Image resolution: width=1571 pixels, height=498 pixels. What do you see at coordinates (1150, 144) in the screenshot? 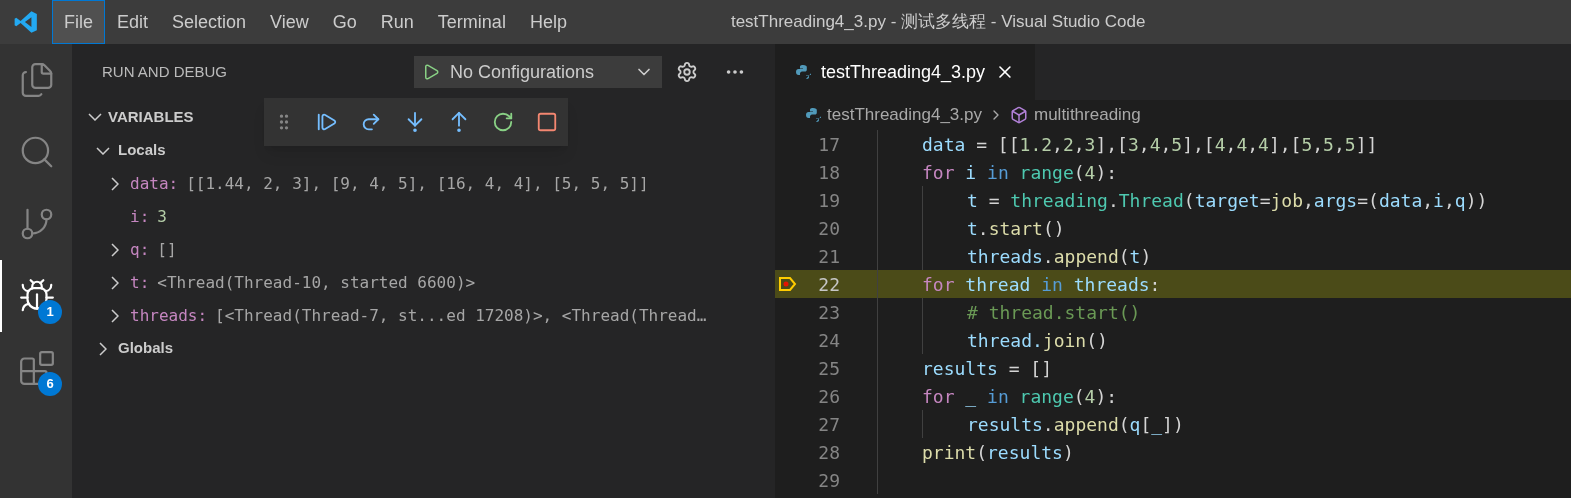
I see `code-line: data = [[1.2,2,3],[3,4,5],[4,4,4],[5,5,5]]` at bounding box center [1150, 144].